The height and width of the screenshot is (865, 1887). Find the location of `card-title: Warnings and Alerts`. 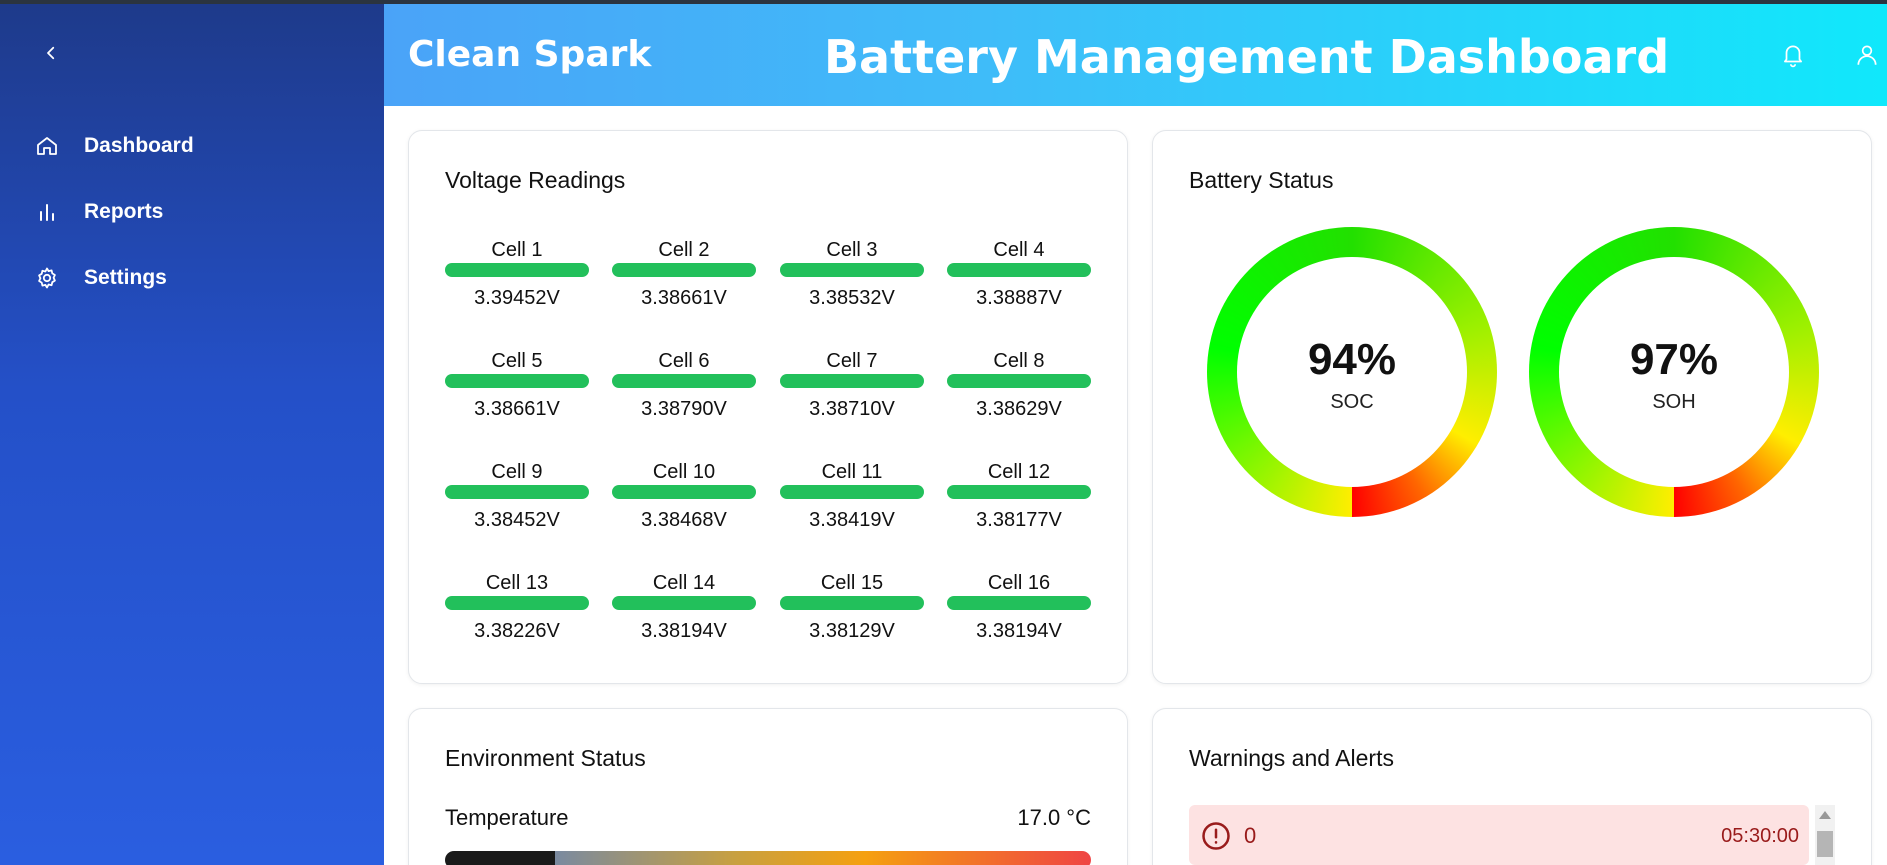

card-title: Warnings and Alerts is located at coordinates (1291, 758).